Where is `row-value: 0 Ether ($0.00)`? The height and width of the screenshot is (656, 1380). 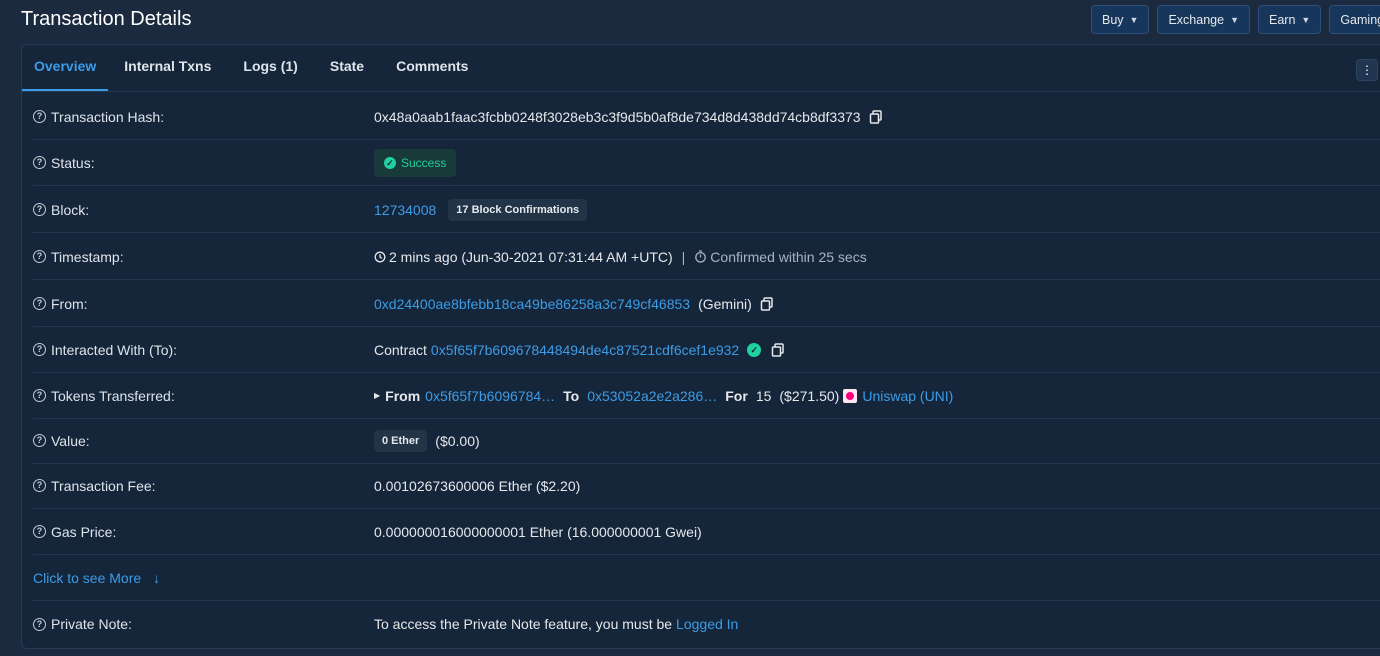 row-value: 0 Ether ($0.00) is located at coordinates (427, 440).